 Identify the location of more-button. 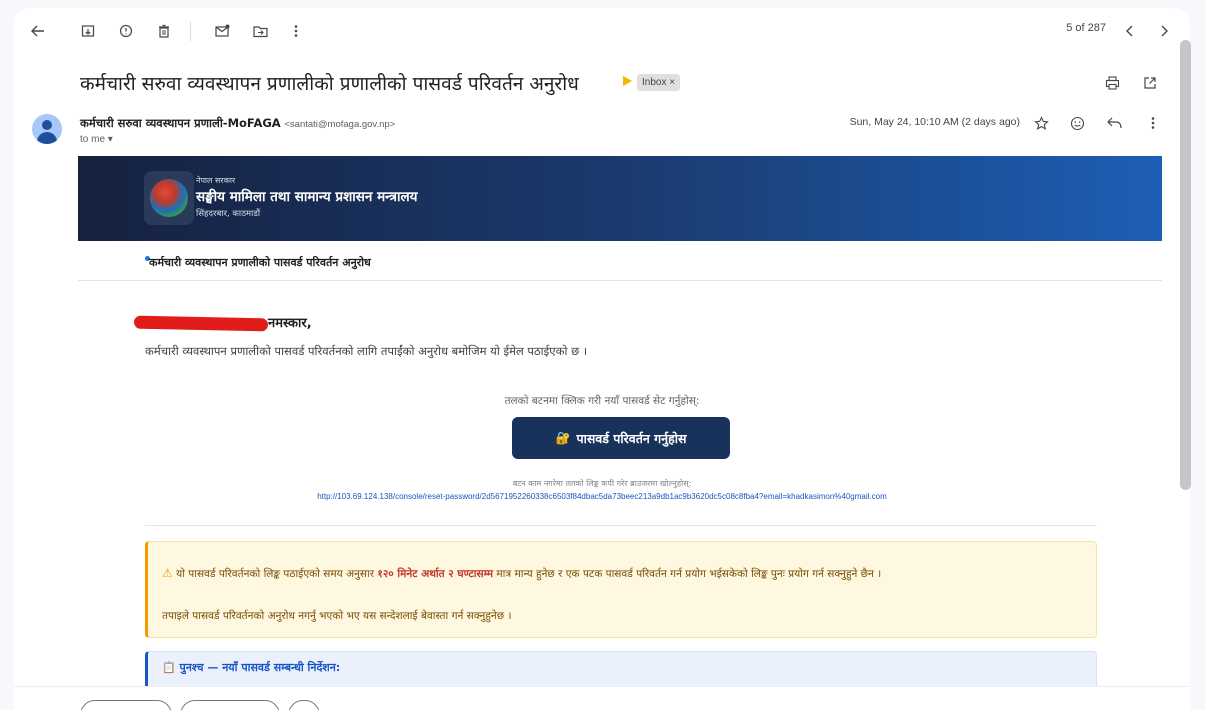
(296, 31).